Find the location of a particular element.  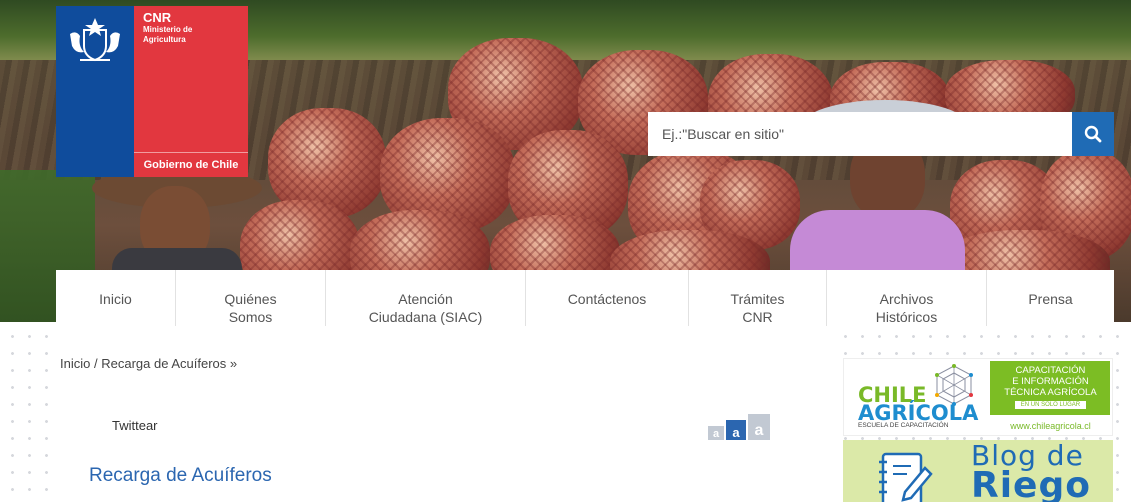

font-size-medium-button: a is located at coordinates (736, 430).